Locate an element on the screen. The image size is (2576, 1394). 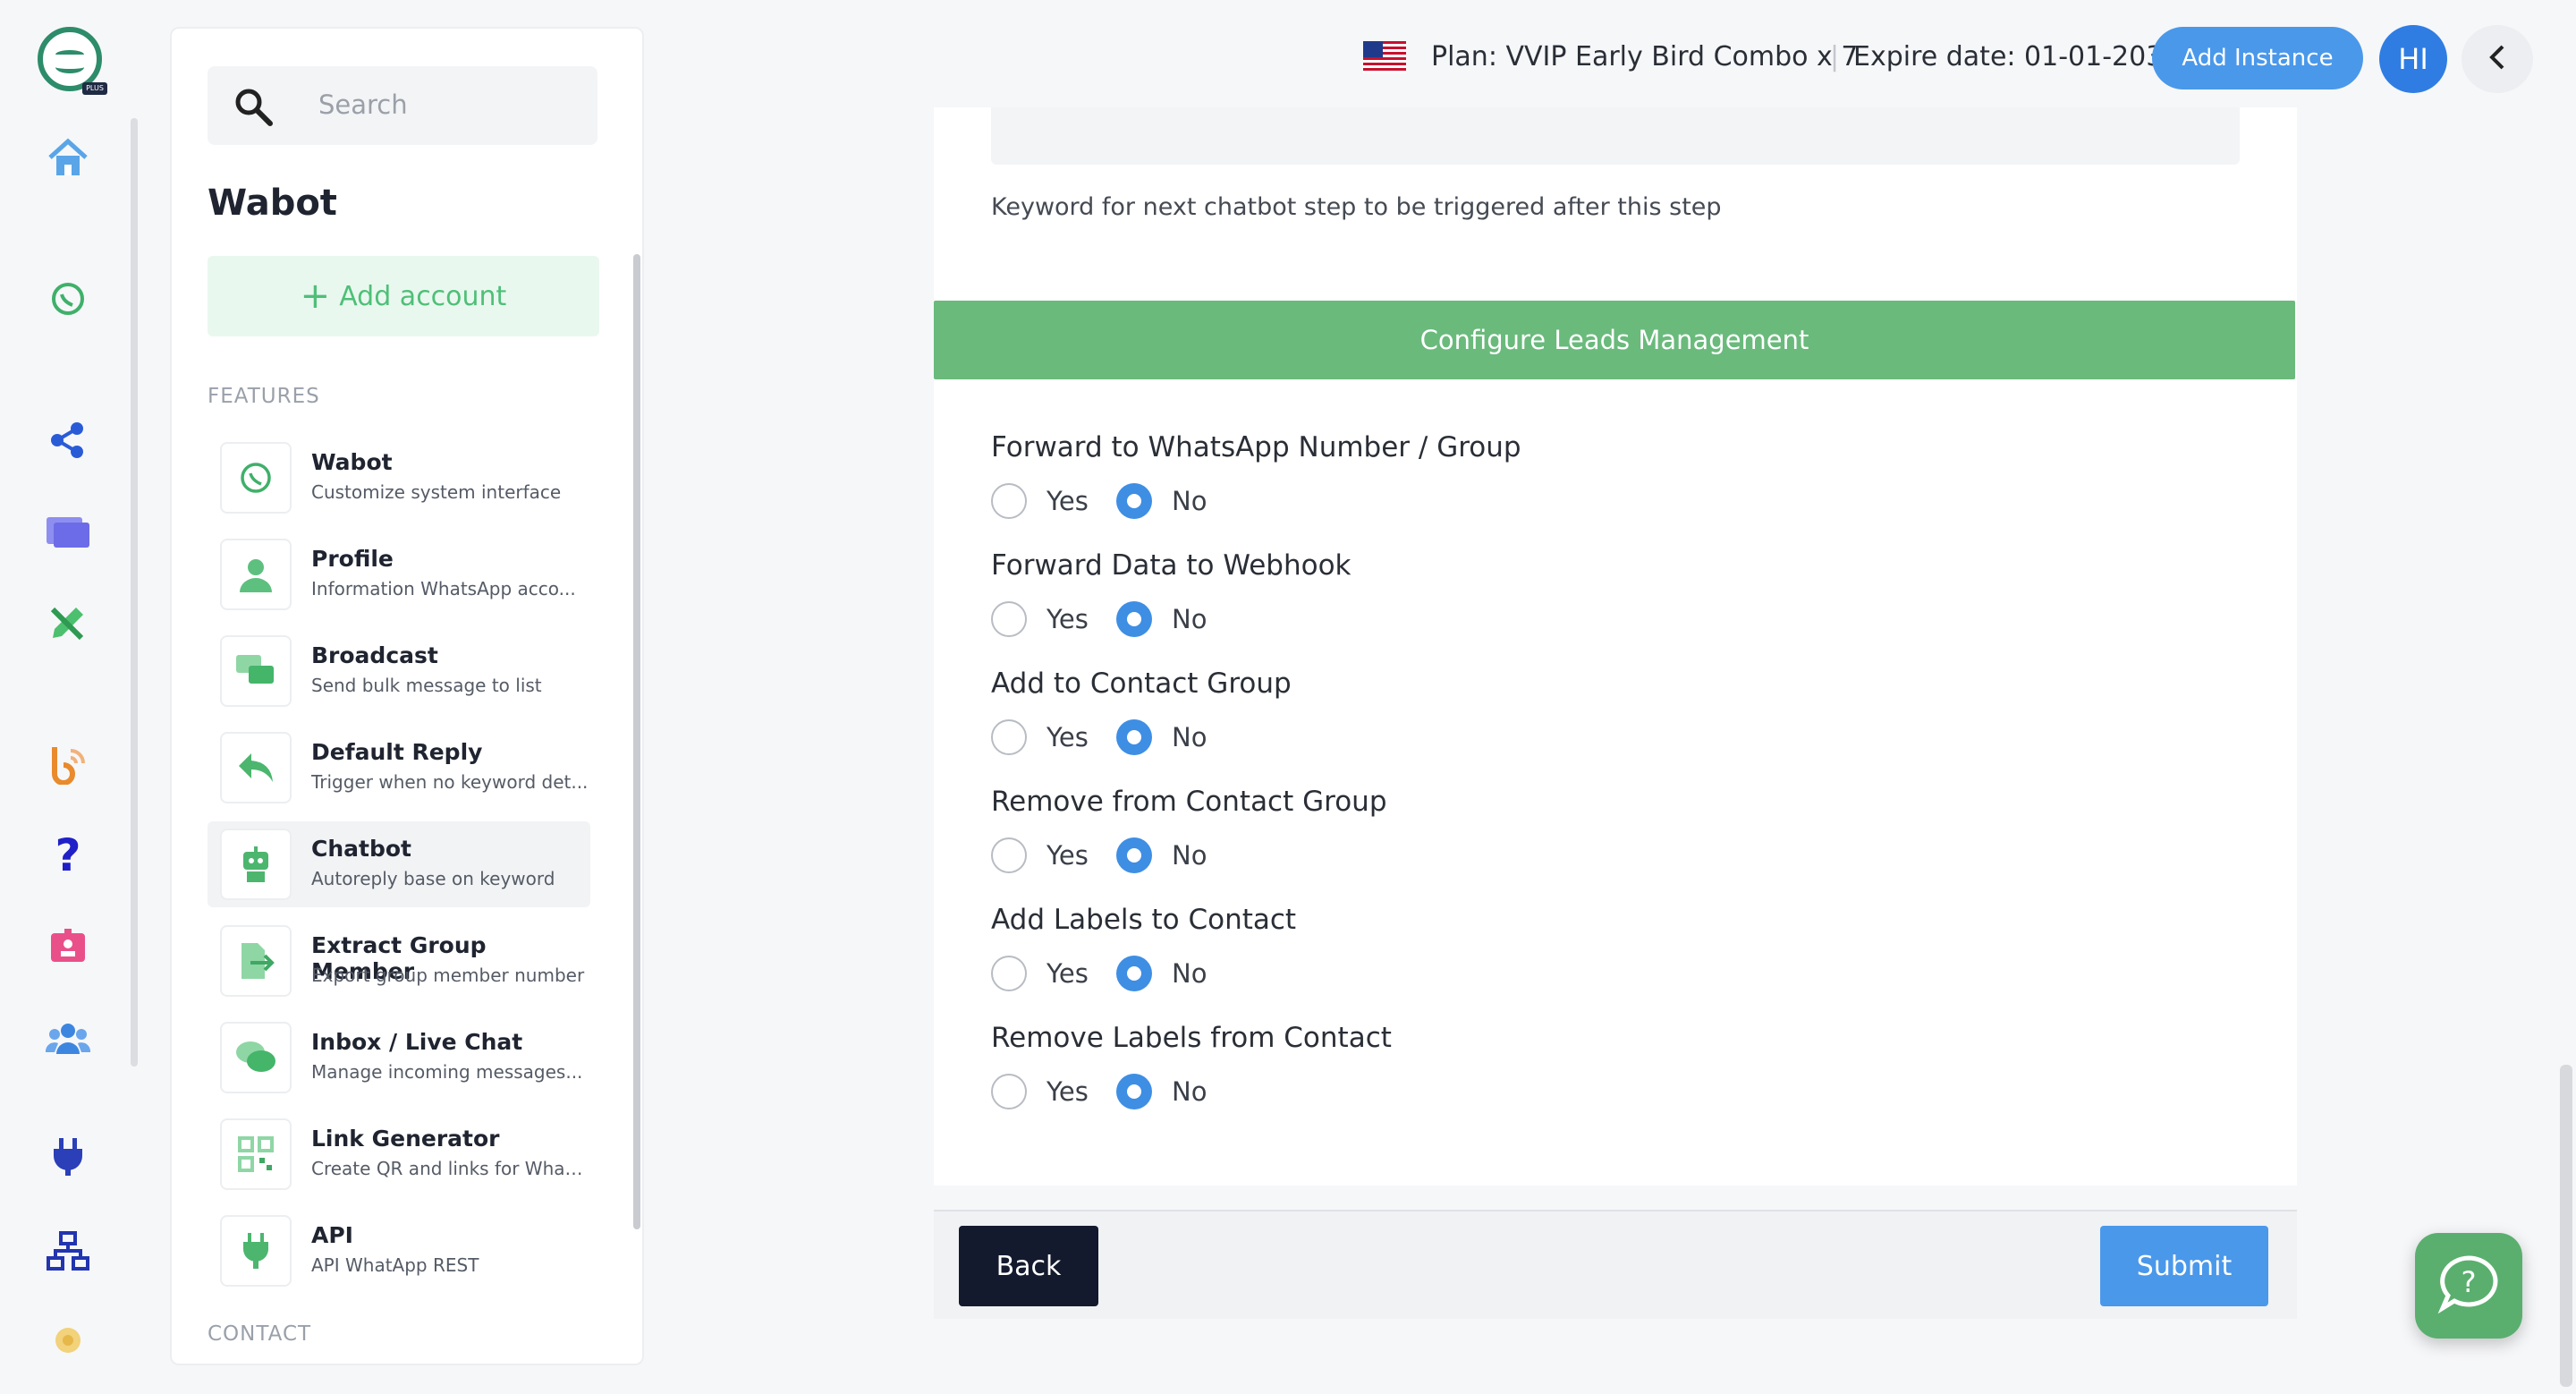
back-button: Back is located at coordinates (1028, 1266).